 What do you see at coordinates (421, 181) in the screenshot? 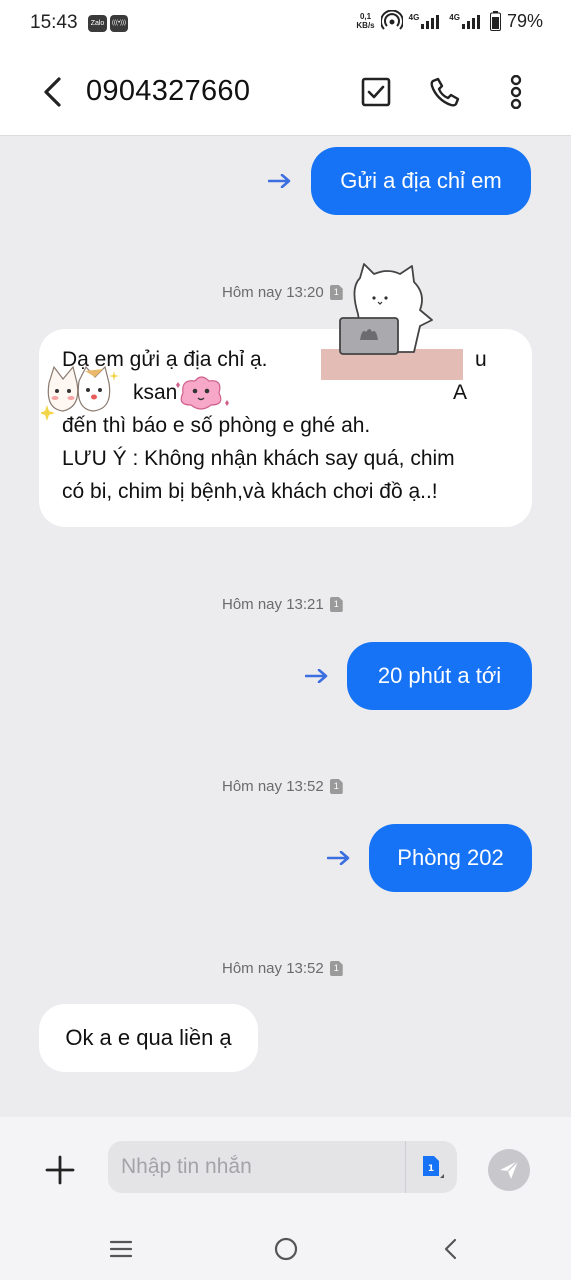
I see `message-bubble-outgoing: Gửi a địa chỉ em` at bounding box center [421, 181].